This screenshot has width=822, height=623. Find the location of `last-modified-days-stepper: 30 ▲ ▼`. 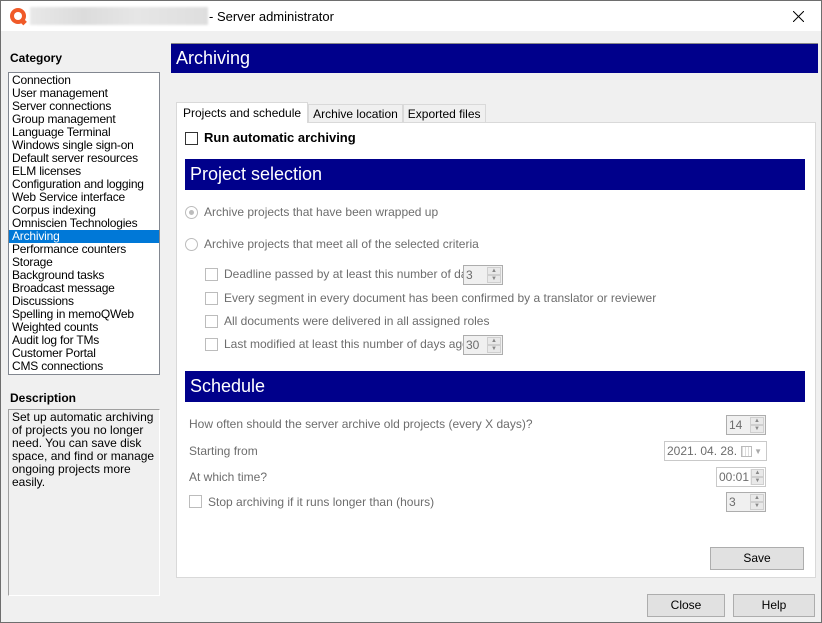

last-modified-days-stepper: 30 ▲ ▼ is located at coordinates (483, 345).